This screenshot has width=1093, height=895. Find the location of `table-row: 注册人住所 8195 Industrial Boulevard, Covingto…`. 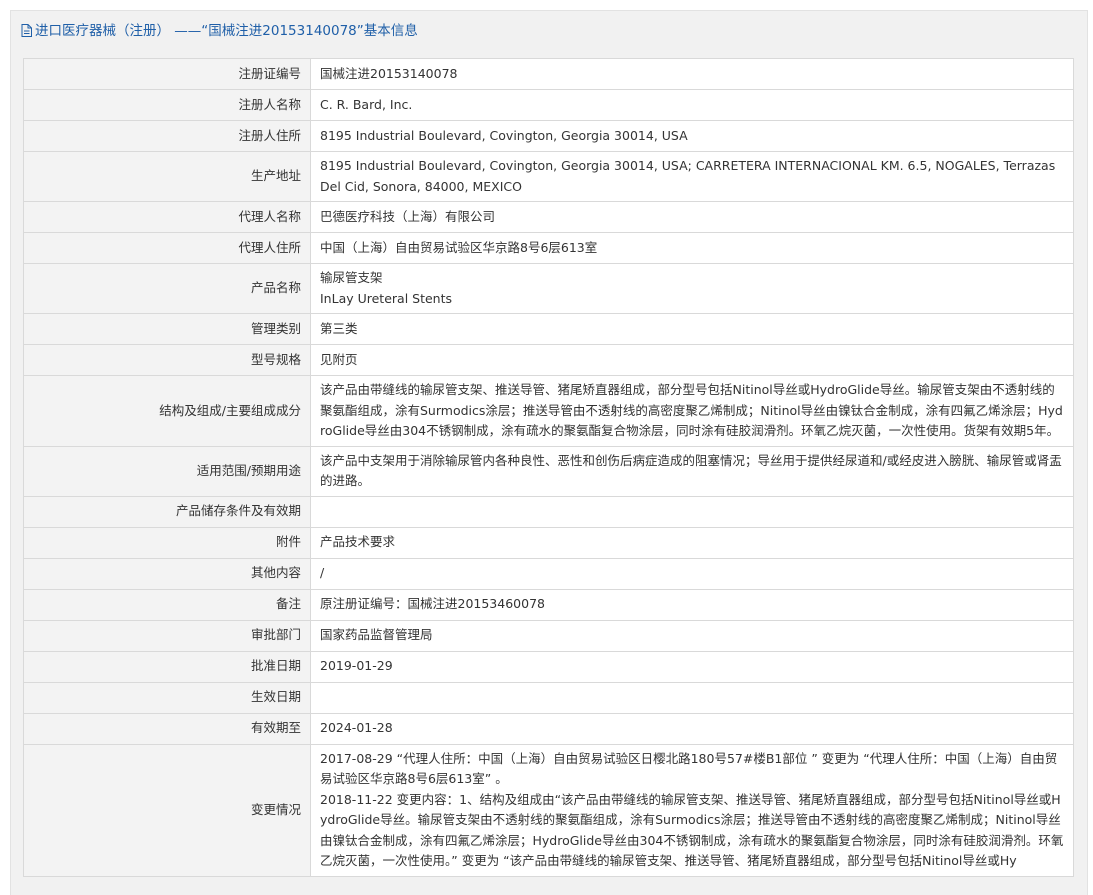

table-row: 注册人住所 8195 Industrial Boulevard, Covingto… is located at coordinates (548, 136).